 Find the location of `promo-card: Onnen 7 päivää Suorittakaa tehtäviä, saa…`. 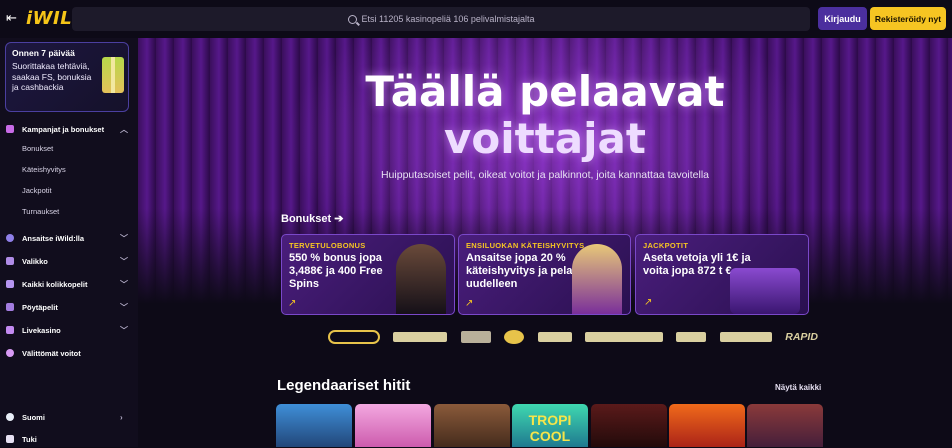

promo-card: Onnen 7 päivää Suorittakaa tehtäviä, saa… is located at coordinates (67, 77).